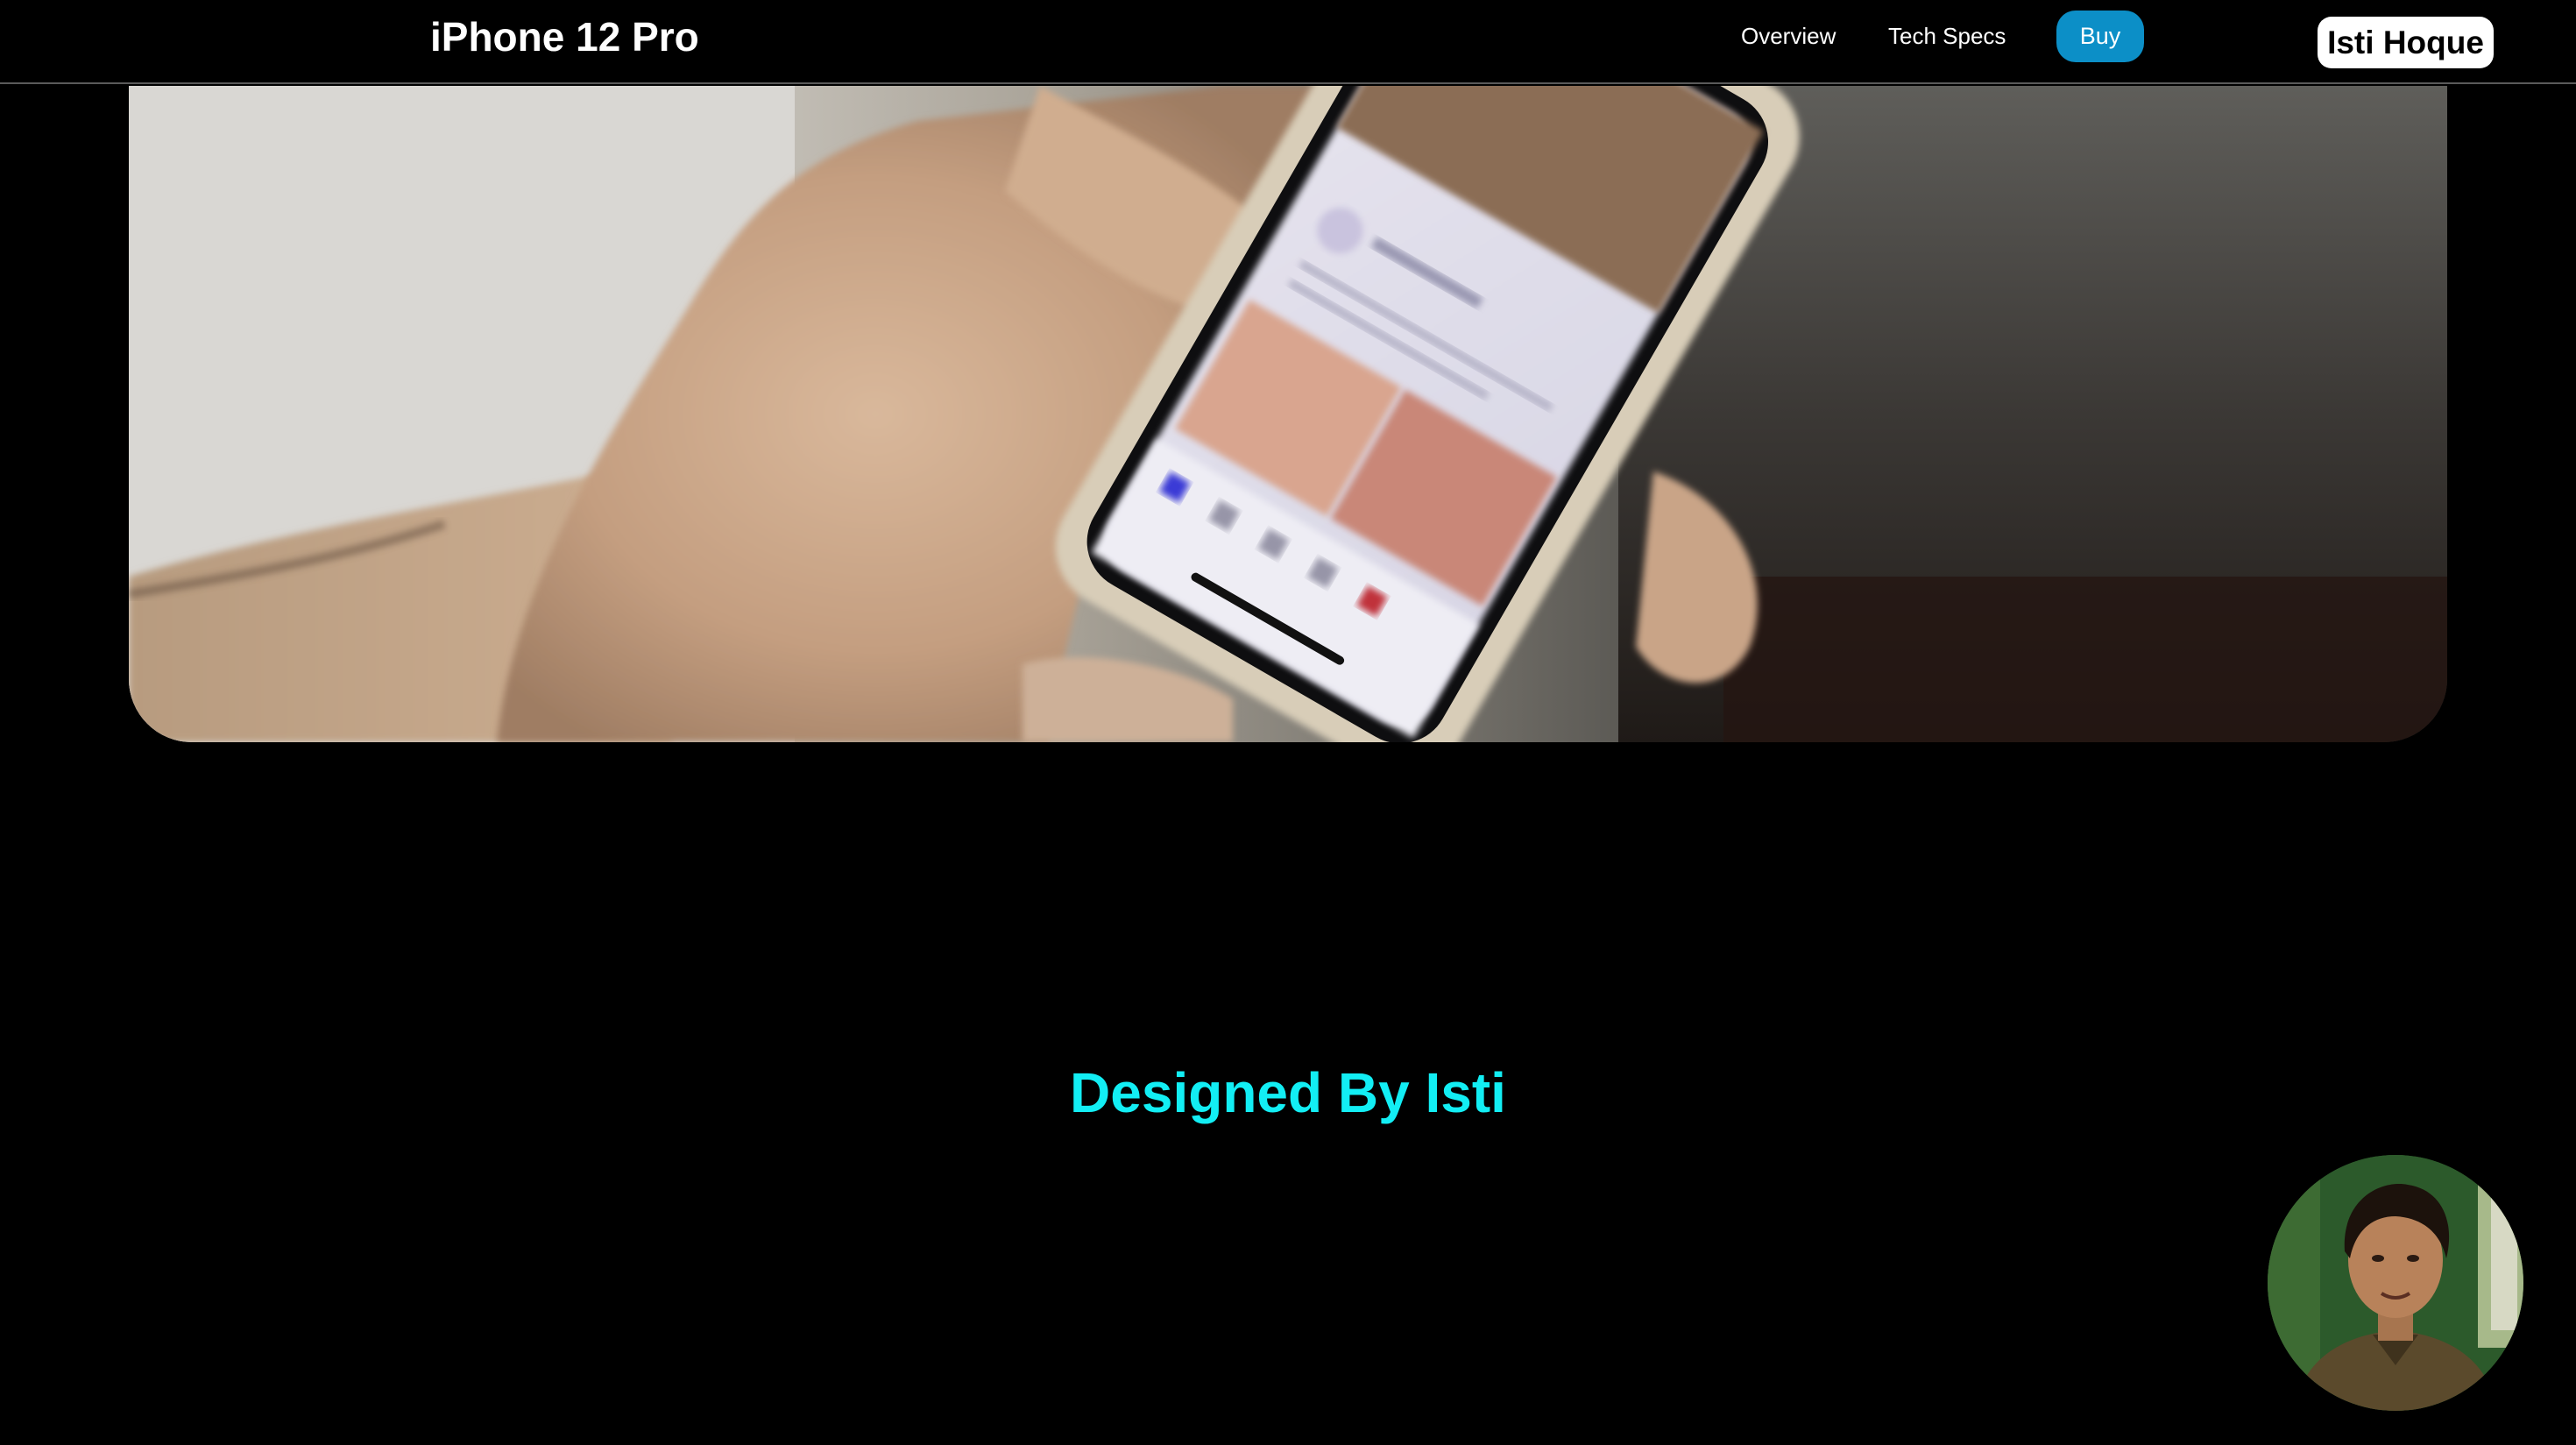 The height and width of the screenshot is (1445, 2576). I want to click on user-name-badge: Isti Hoque, so click(2406, 42).